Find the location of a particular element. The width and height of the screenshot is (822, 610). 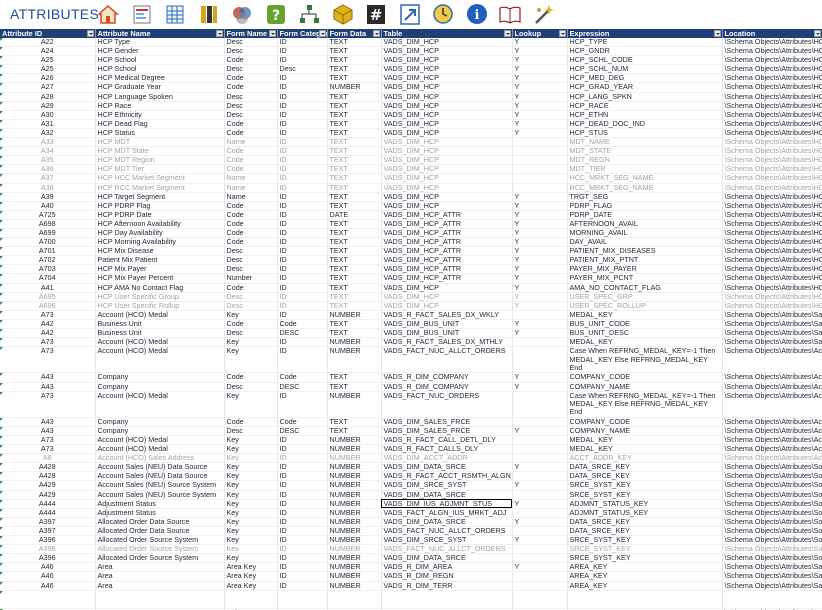

expression-cell: DAY_AVAIL is located at coordinates (645, 242).